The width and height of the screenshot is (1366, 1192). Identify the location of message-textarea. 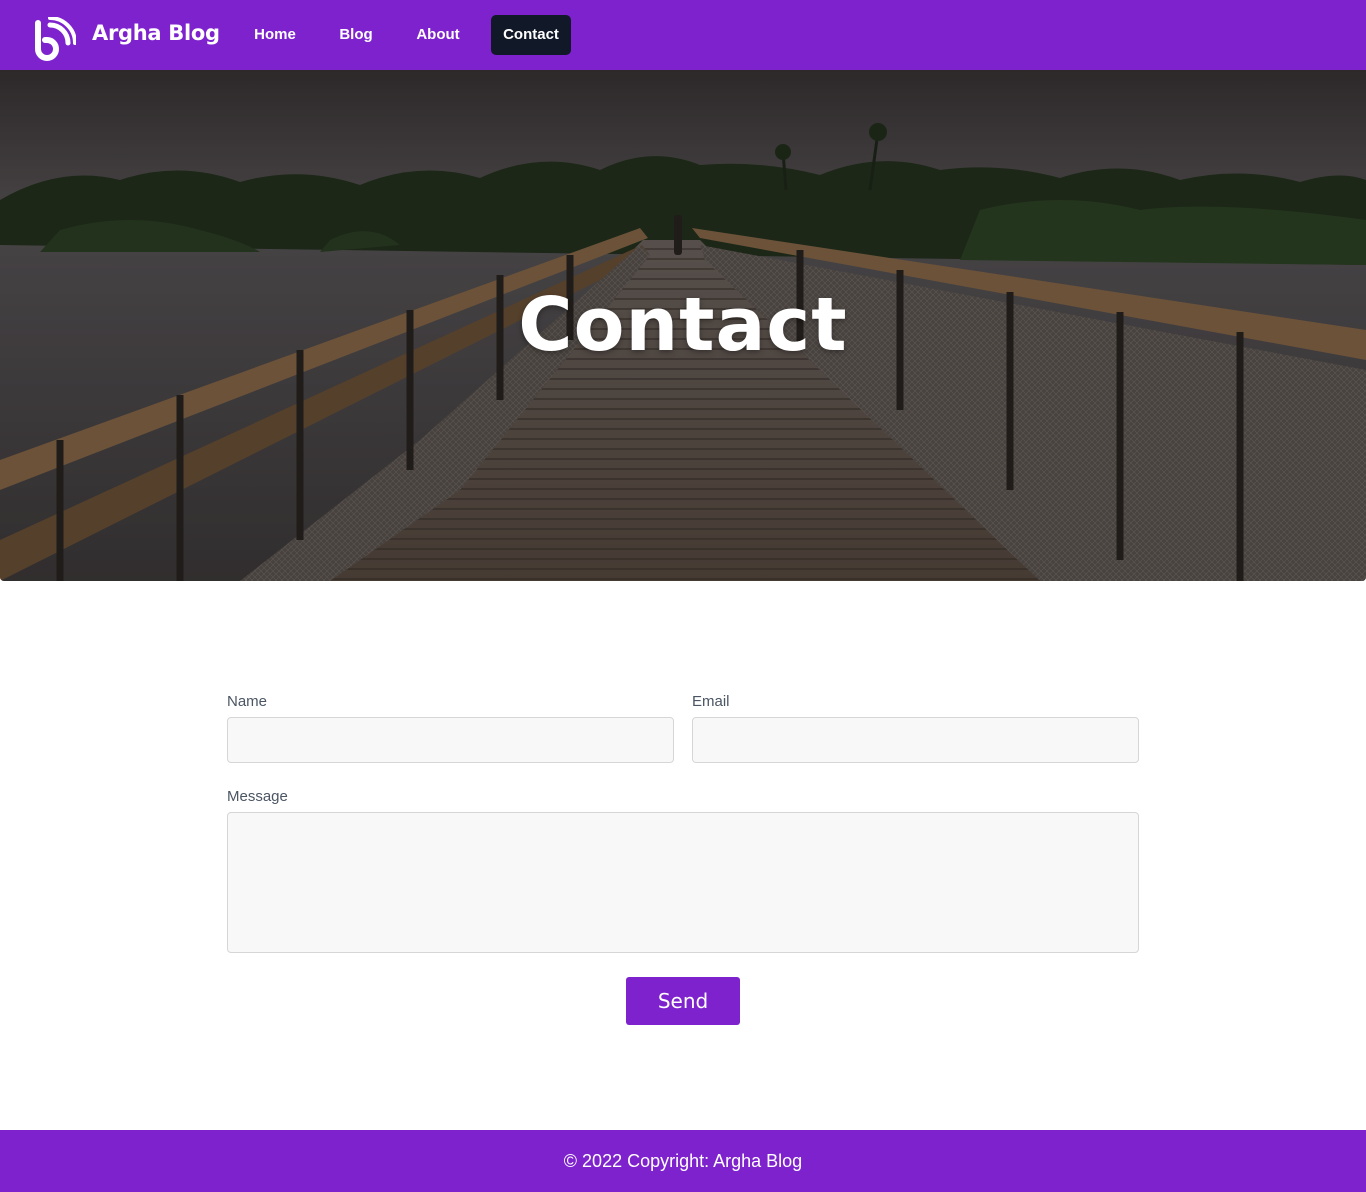
(683, 882).